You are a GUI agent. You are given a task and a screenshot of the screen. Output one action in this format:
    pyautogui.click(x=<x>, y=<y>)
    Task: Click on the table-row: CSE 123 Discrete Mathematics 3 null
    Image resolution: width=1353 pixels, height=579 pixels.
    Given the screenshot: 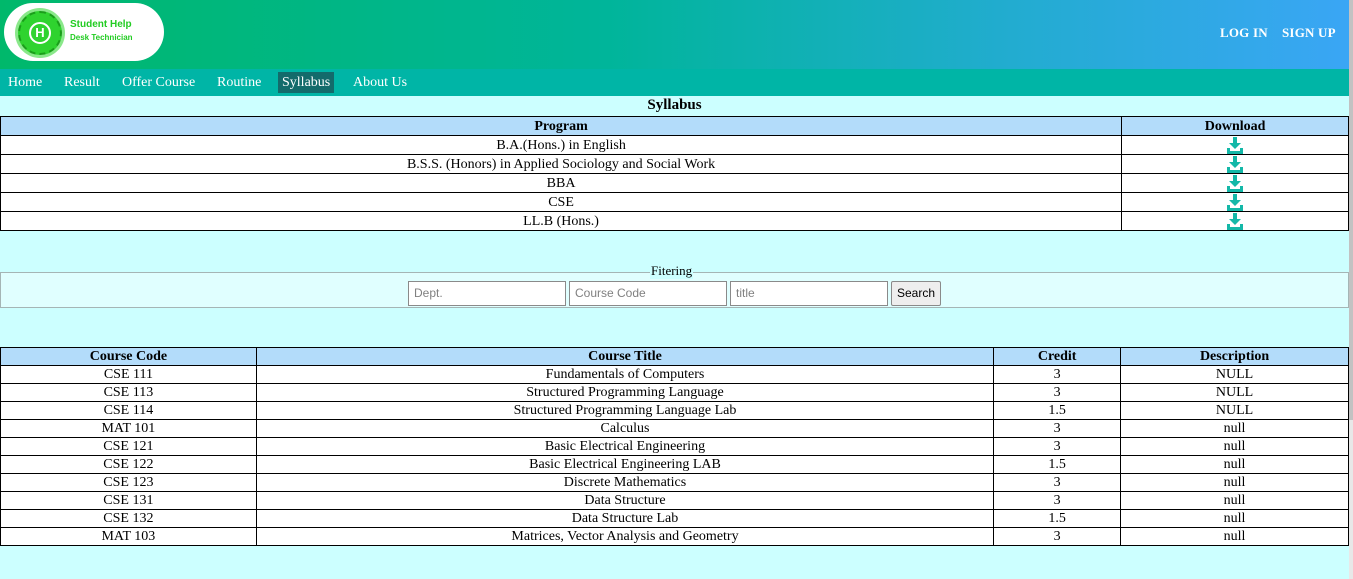 What is the action you would take?
    pyautogui.click(x=674, y=482)
    